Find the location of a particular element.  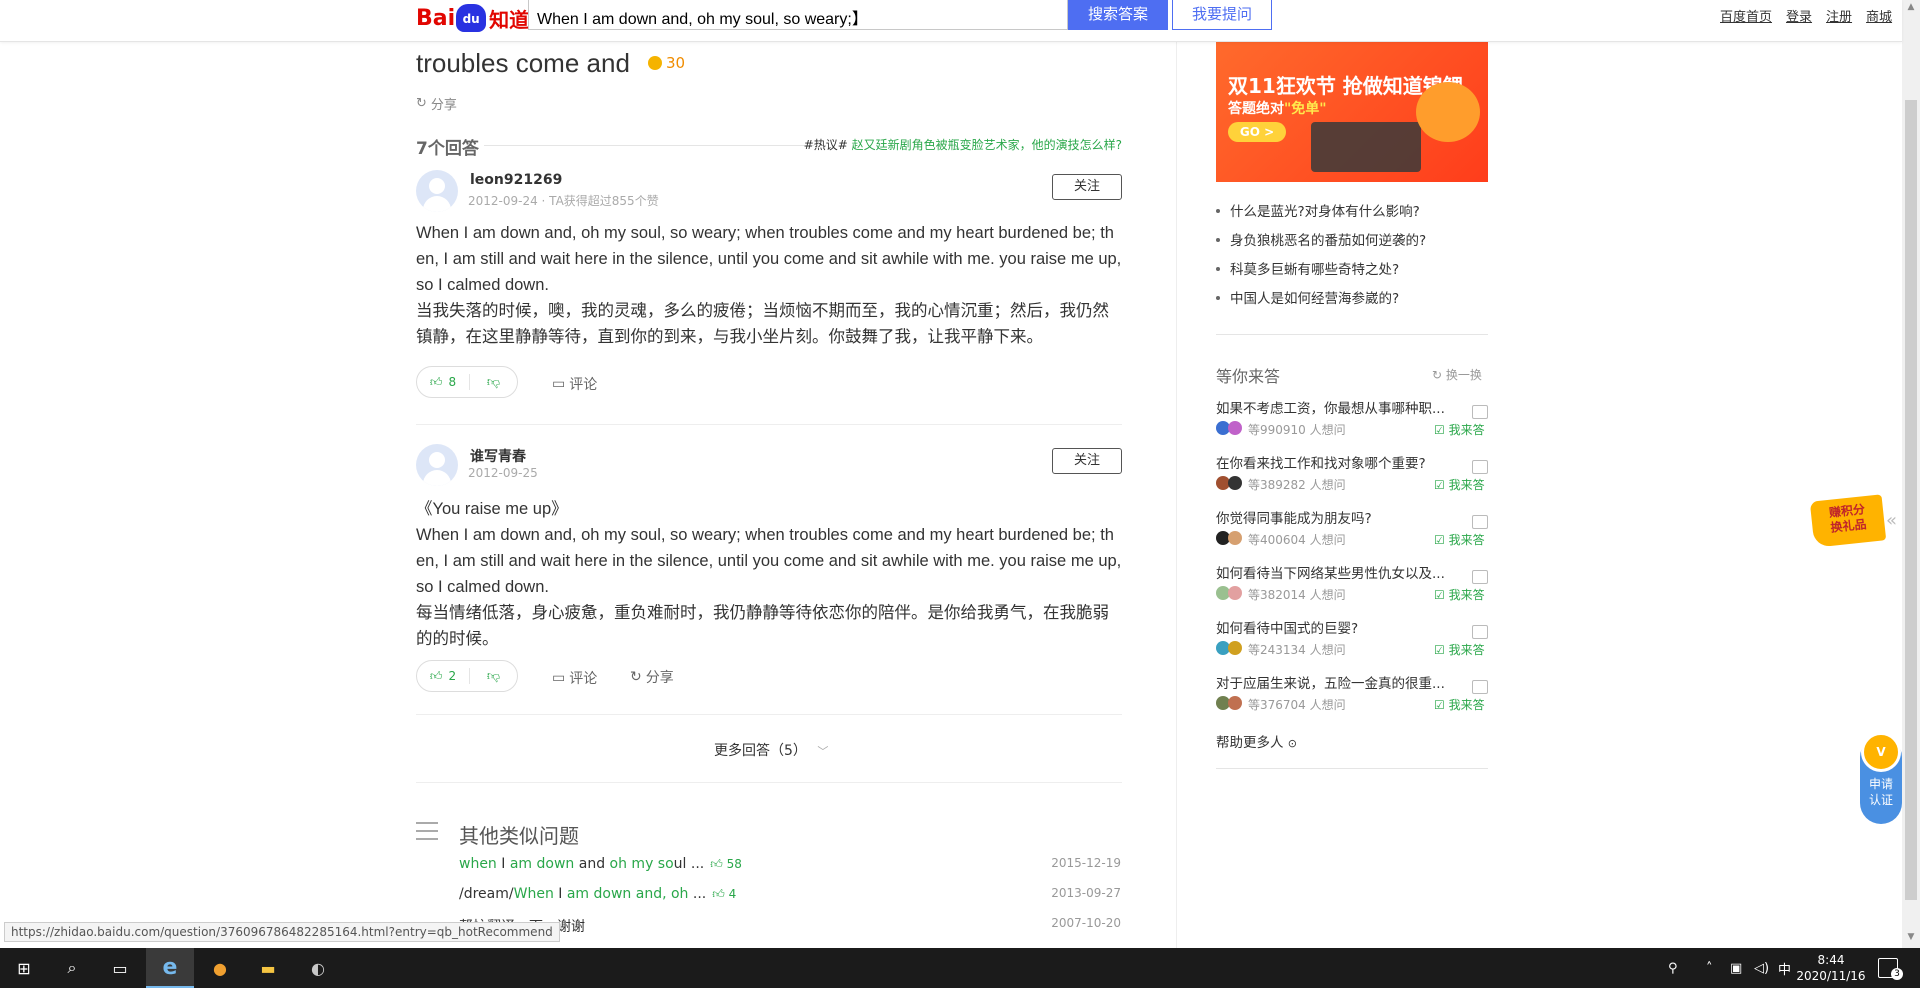

tray-person-icon: ⚲ is located at coordinates (1673, 968).